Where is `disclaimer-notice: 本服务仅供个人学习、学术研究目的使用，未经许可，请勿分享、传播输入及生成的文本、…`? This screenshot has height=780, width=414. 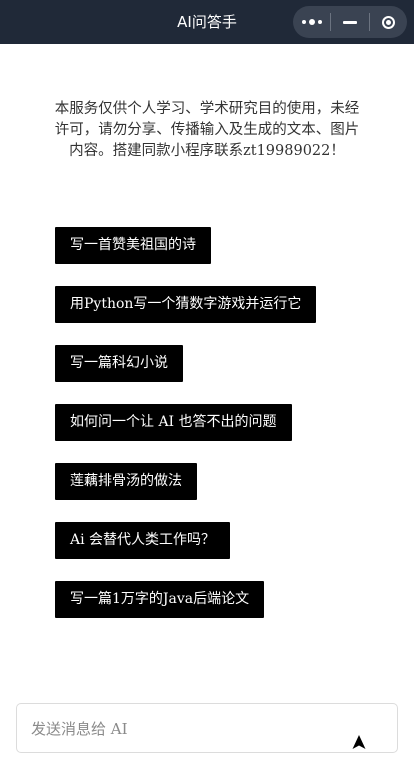
disclaimer-notice: 本服务仅供个人学习、学术研究目的使用，未经许可，请勿分享、传播输入及生成的文本、… is located at coordinates (207, 130).